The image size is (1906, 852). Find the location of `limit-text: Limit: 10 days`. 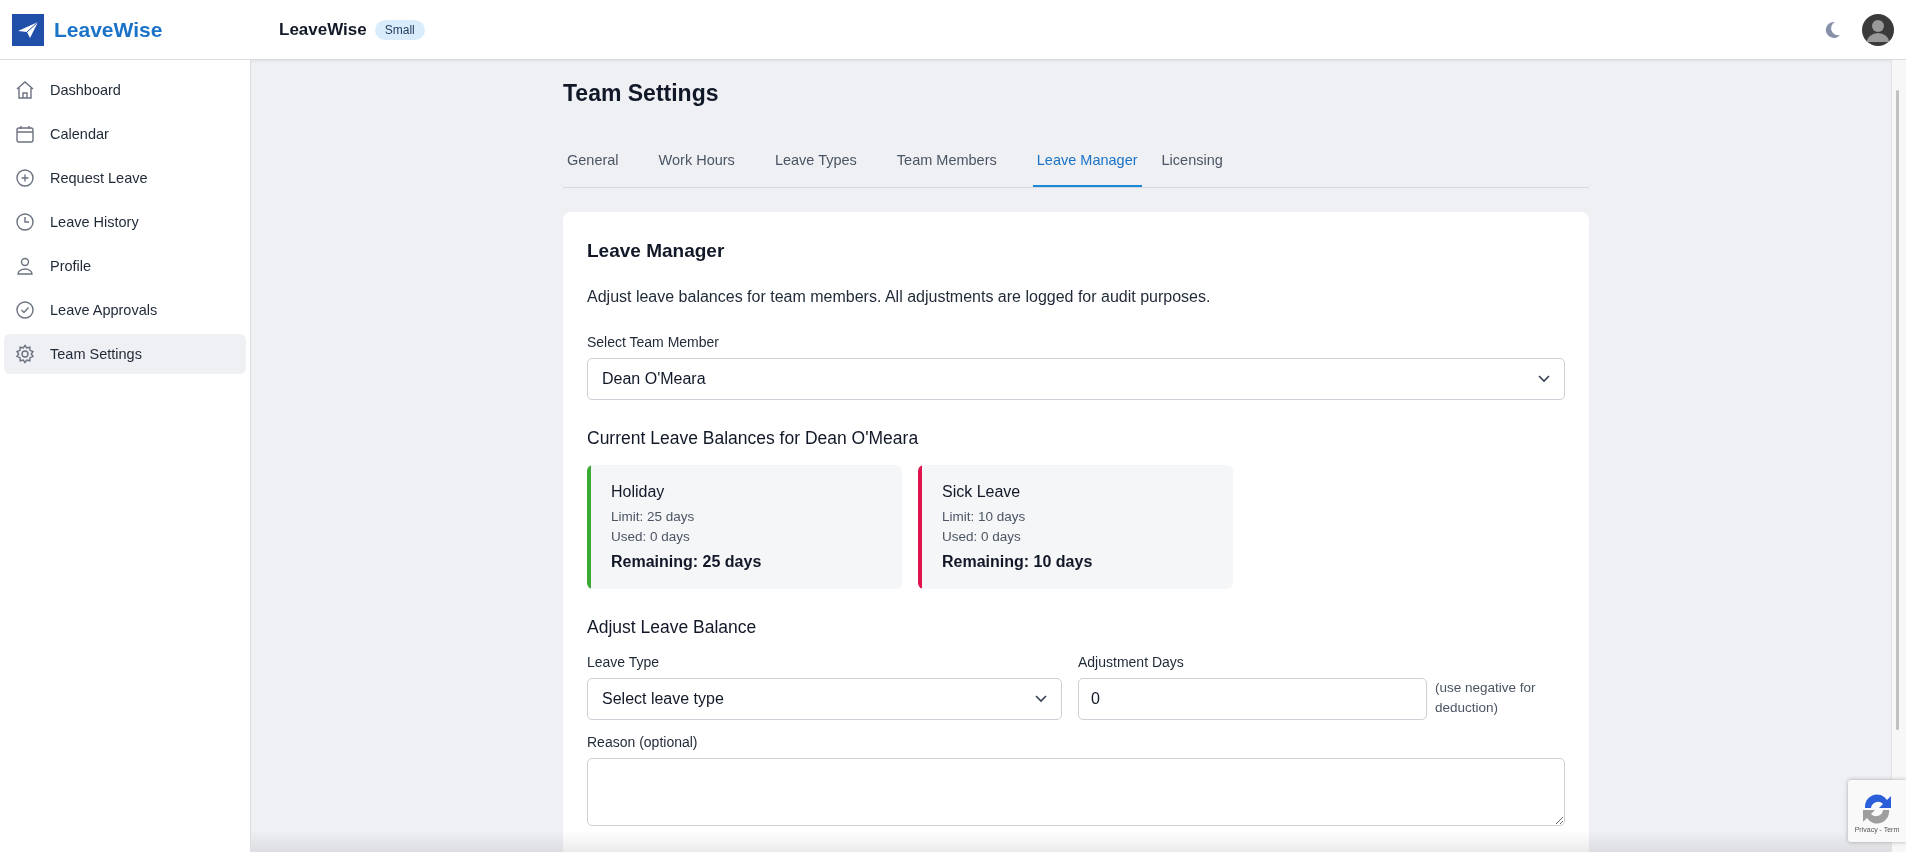

limit-text: Limit: 10 days is located at coordinates (984, 517).